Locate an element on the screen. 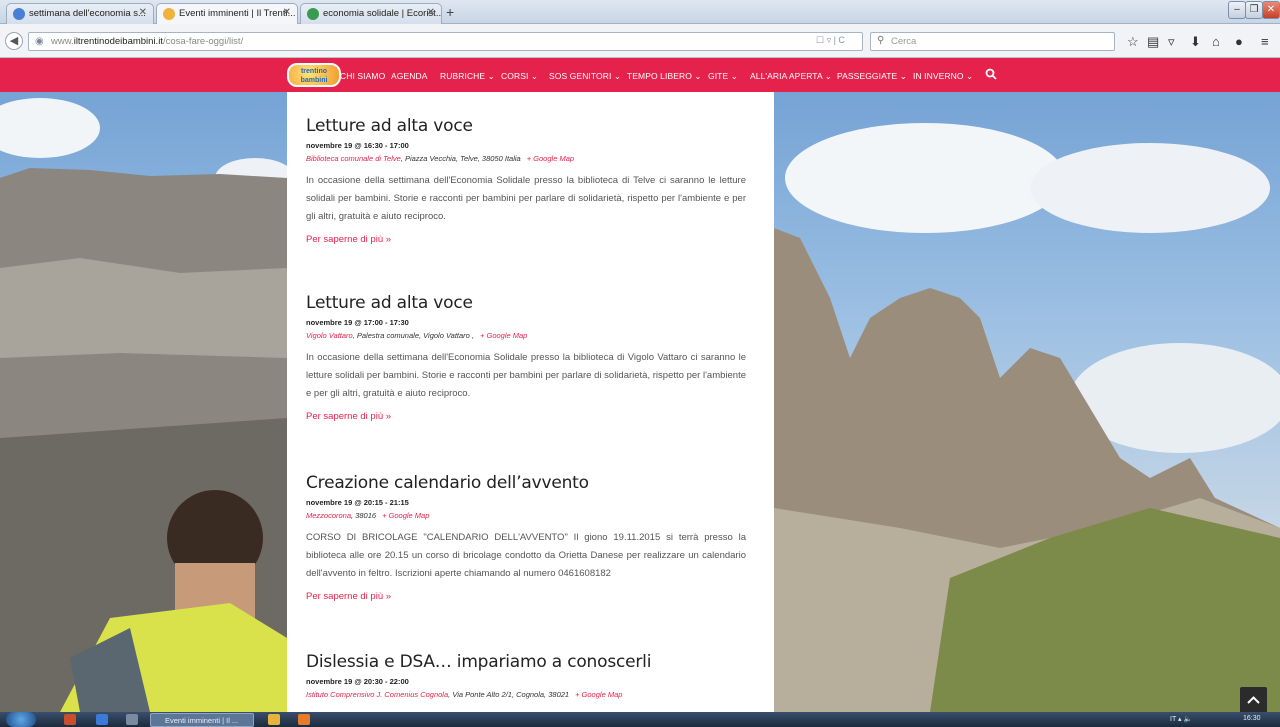  ecorist-icon is located at coordinates (313, 14).